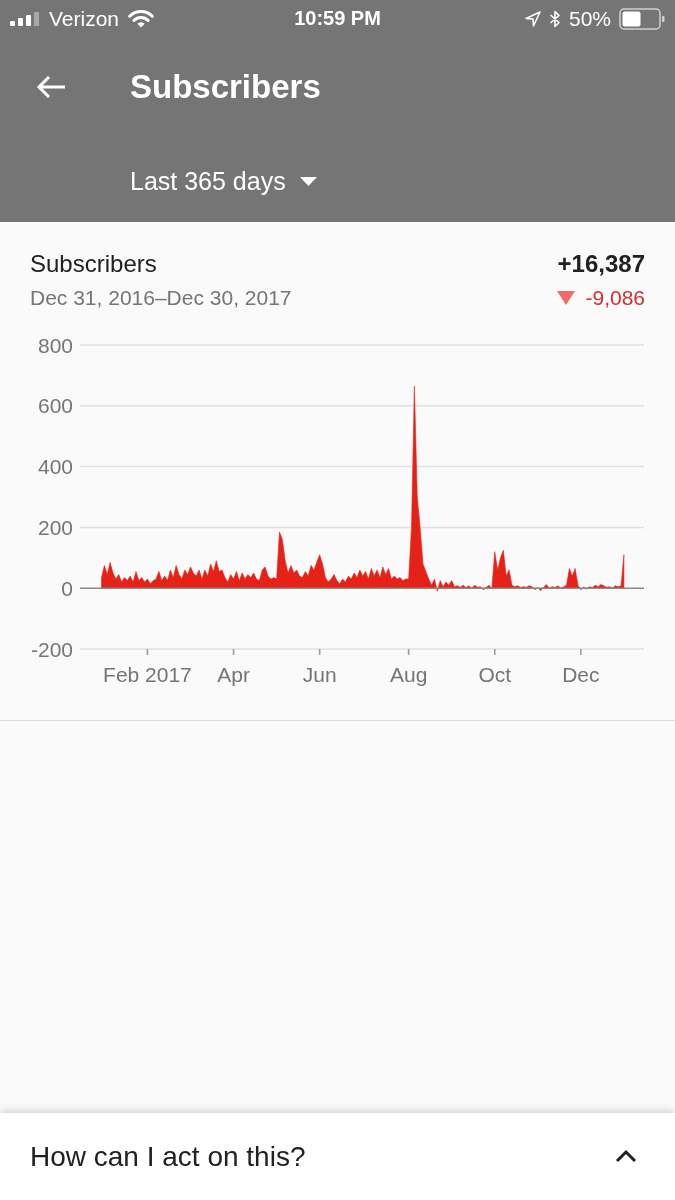 The height and width of the screenshot is (1200, 675). What do you see at coordinates (84, 18) in the screenshot?
I see `carrier-name: Verizon` at bounding box center [84, 18].